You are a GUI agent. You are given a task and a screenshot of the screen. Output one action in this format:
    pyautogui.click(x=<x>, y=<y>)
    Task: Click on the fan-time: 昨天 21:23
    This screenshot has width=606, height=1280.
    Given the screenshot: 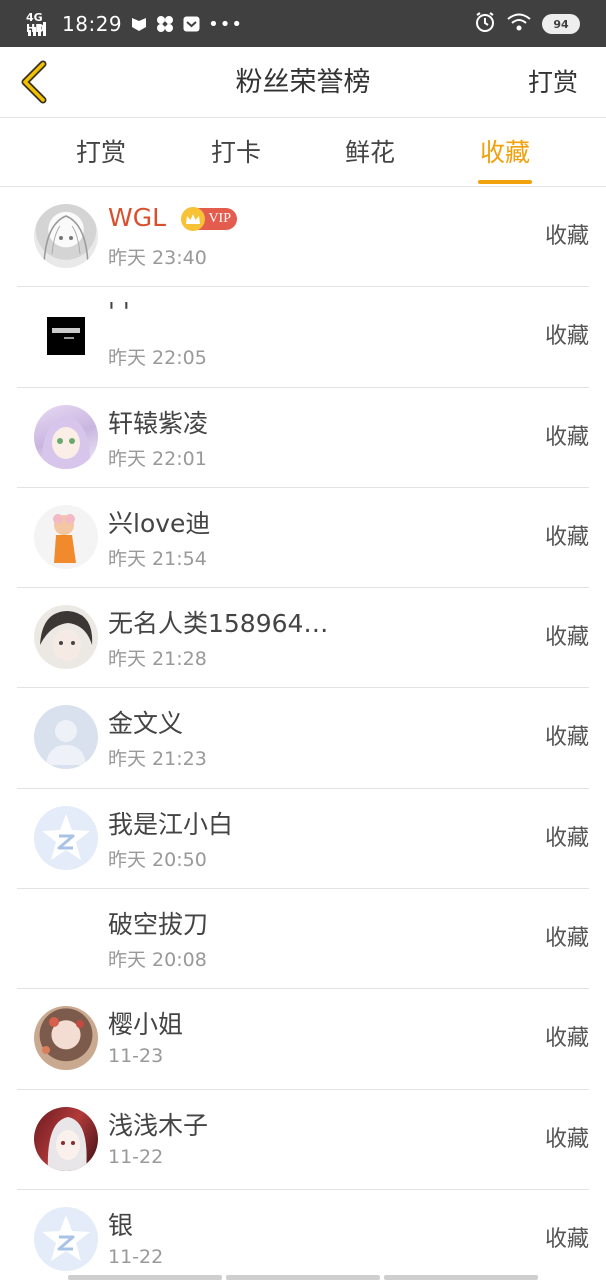 What is the action you would take?
    pyautogui.click(x=157, y=759)
    